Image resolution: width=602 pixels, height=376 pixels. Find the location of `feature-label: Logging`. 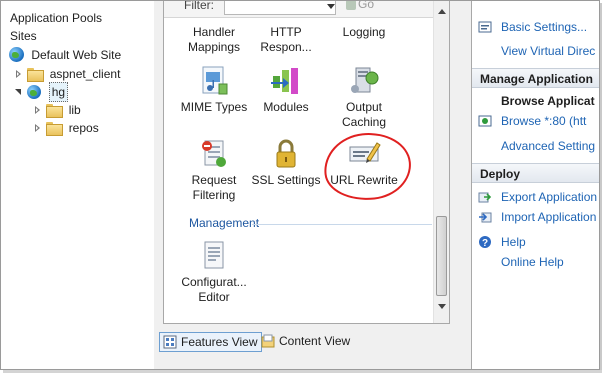

feature-label: Logging is located at coordinates (364, 32).